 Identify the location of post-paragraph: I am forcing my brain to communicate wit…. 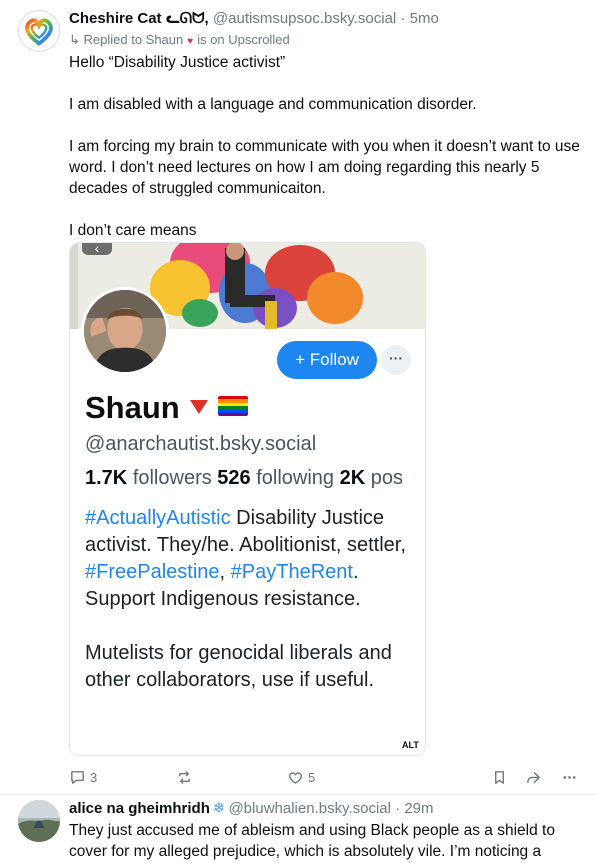
(324, 167).